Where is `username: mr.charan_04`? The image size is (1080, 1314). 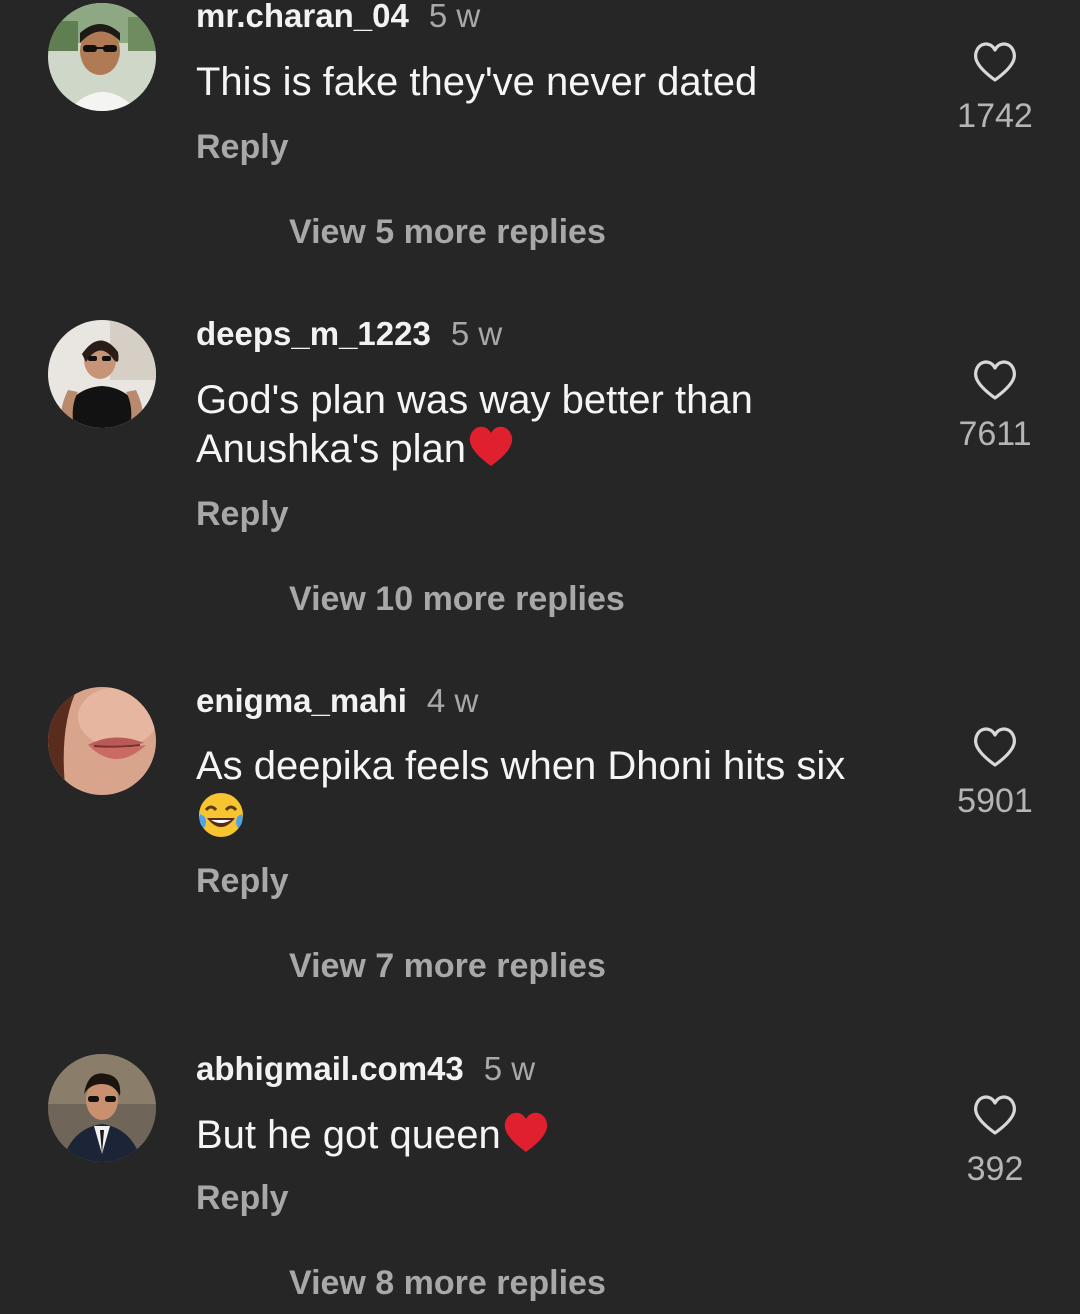 username: mr.charan_04 is located at coordinates (302, 17).